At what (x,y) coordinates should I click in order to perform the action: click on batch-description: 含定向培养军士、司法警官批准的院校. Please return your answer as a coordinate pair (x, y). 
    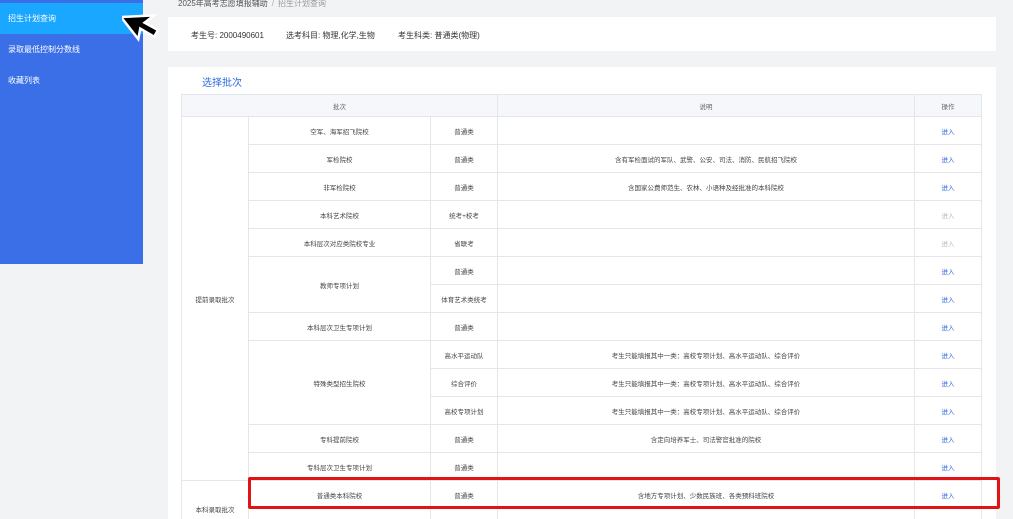
    Looking at the image, I should click on (706, 438).